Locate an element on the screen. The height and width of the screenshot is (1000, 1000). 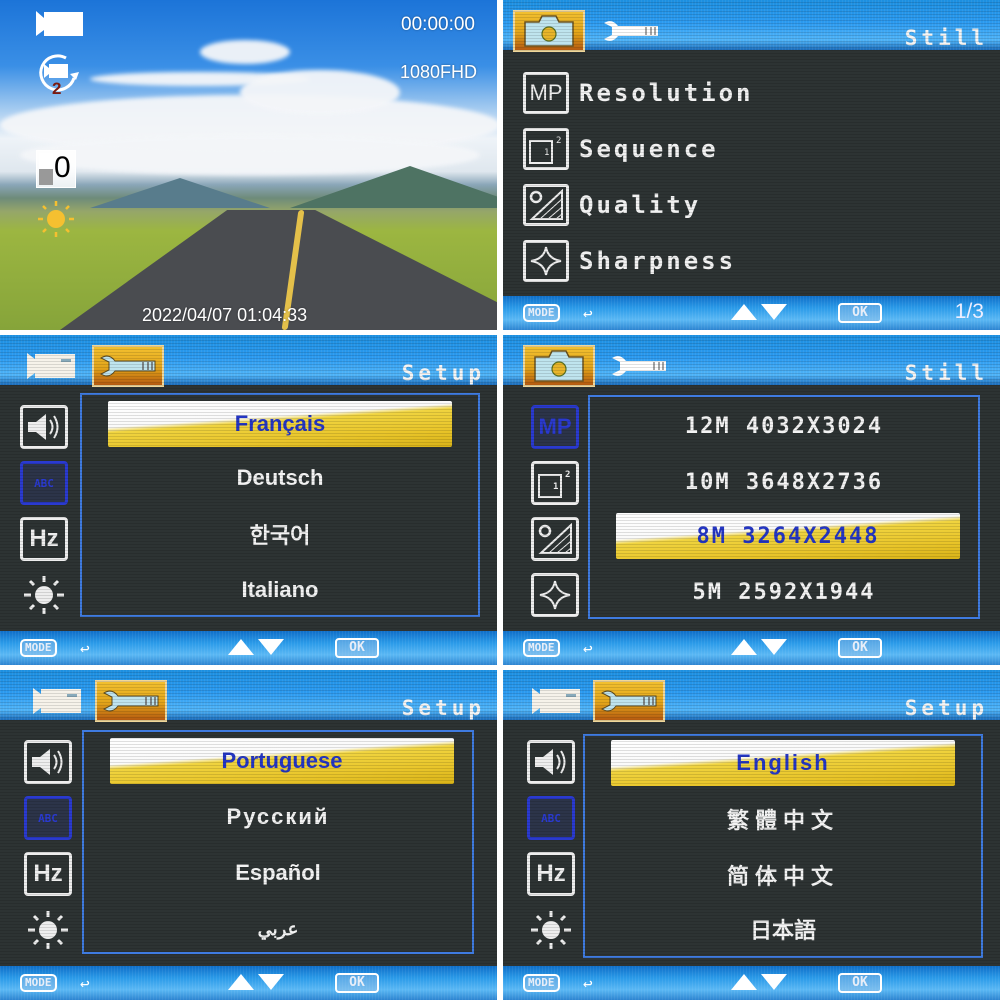
resolution-option: 5M 2592X1944 is located at coordinates (784, 592).